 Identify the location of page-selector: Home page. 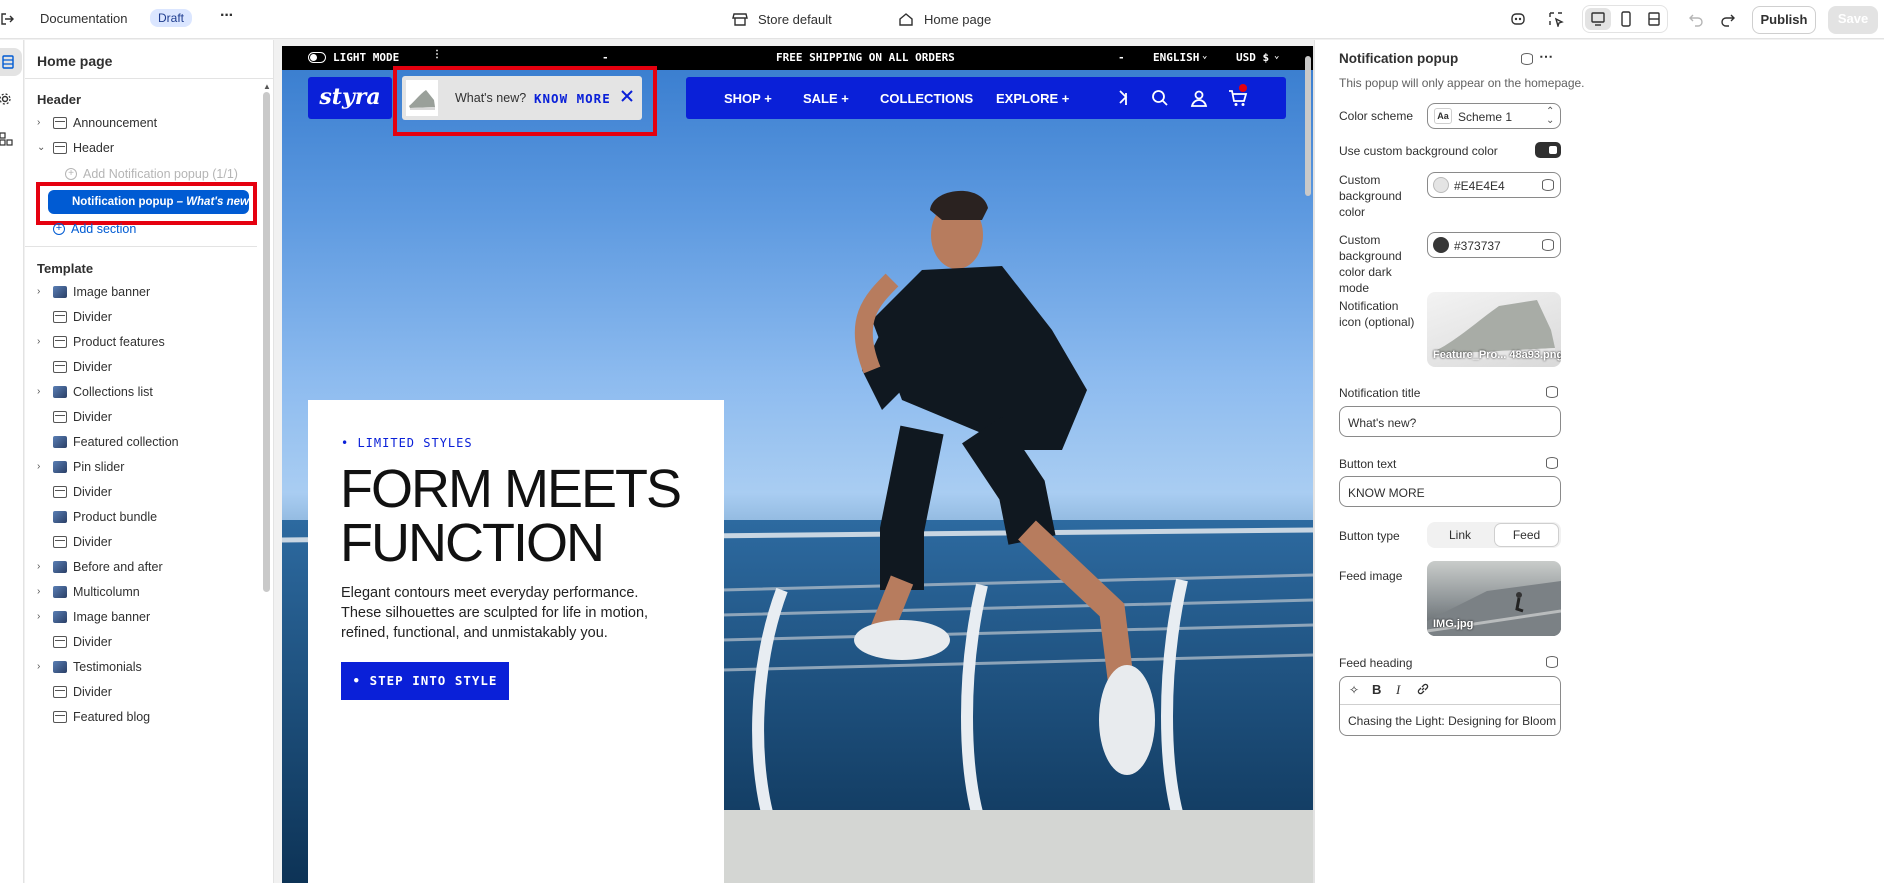
(957, 19).